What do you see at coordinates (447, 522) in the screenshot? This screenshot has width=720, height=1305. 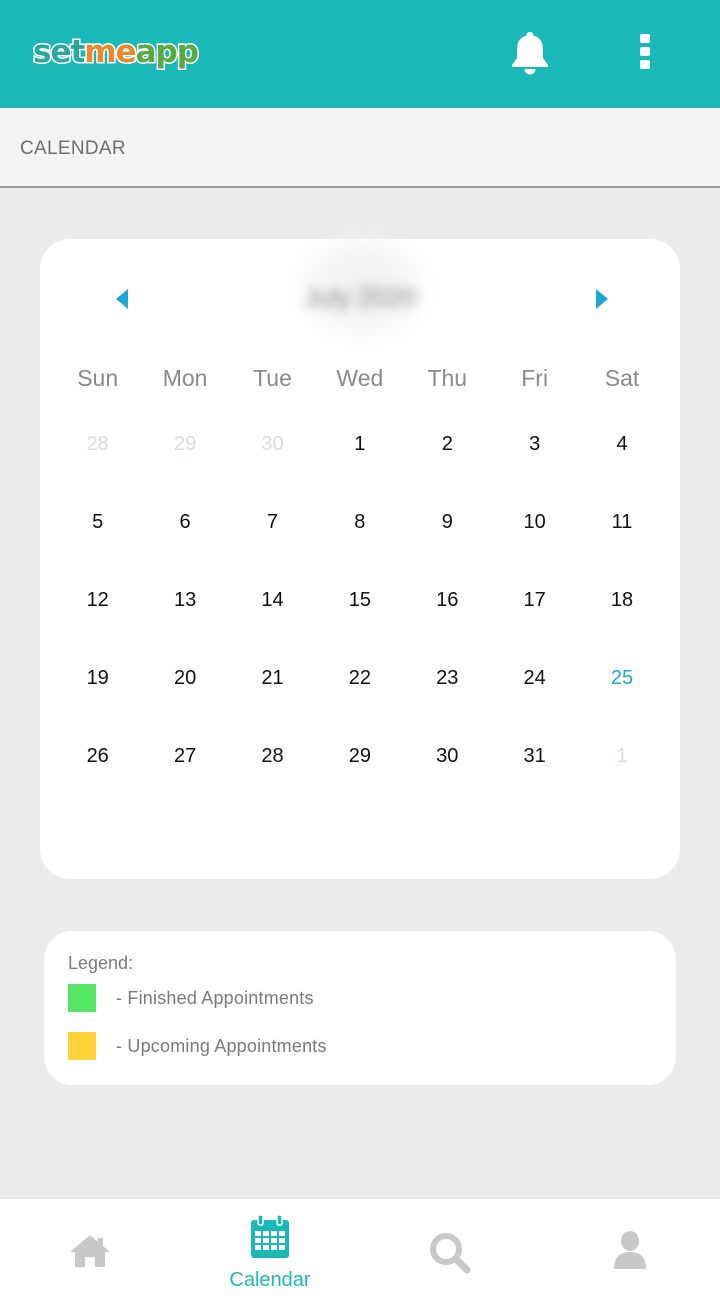 I see `day-cell: 9` at bounding box center [447, 522].